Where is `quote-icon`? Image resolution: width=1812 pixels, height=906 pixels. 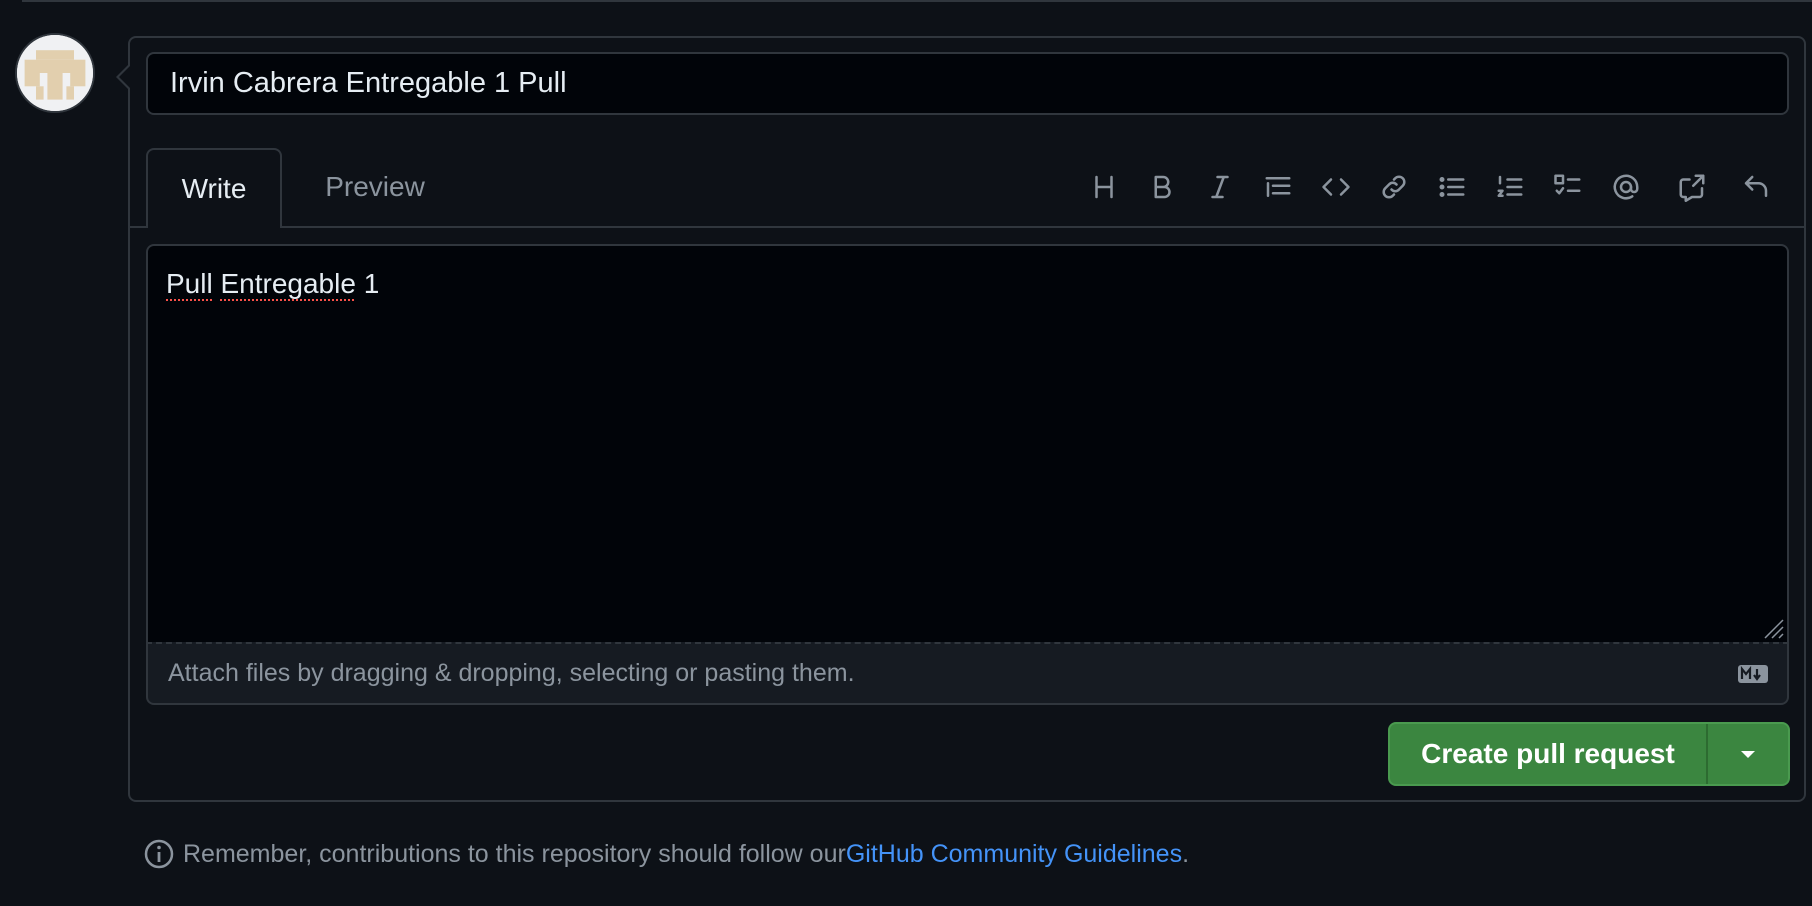
quote-icon is located at coordinates (1278, 187).